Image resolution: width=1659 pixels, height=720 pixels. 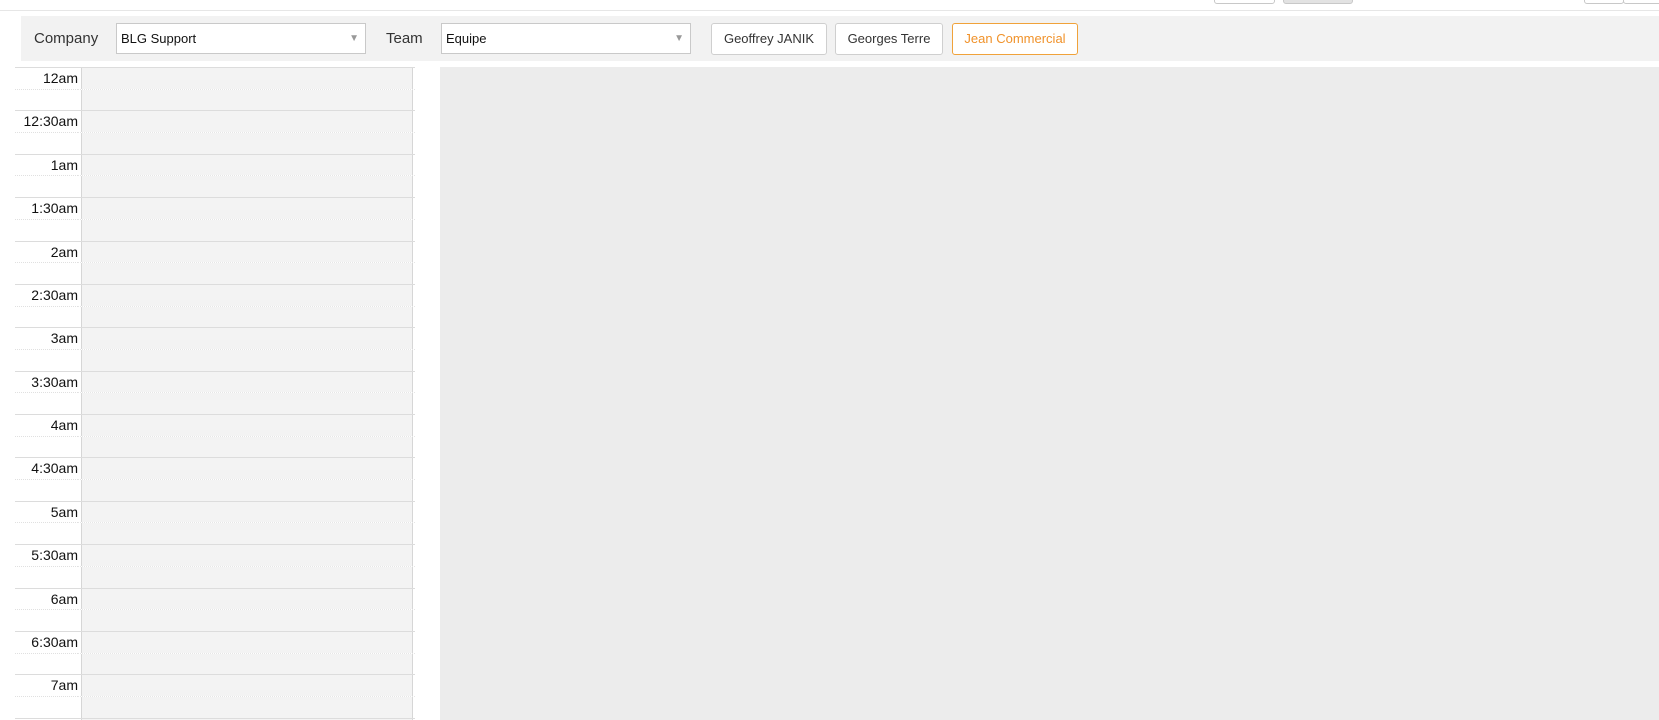 What do you see at coordinates (46, 295) in the screenshot?
I see `time-label: 2:30am` at bounding box center [46, 295].